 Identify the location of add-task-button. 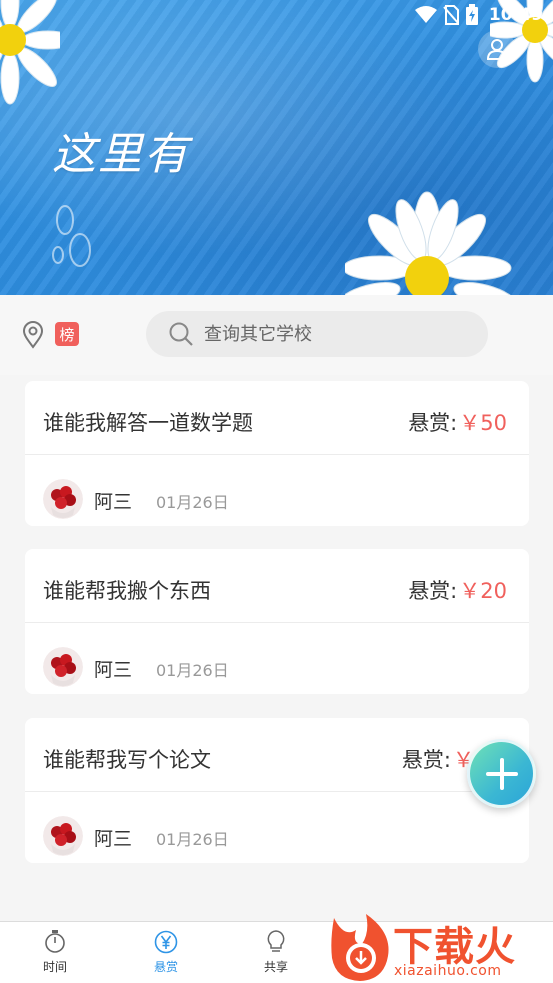
(501, 773).